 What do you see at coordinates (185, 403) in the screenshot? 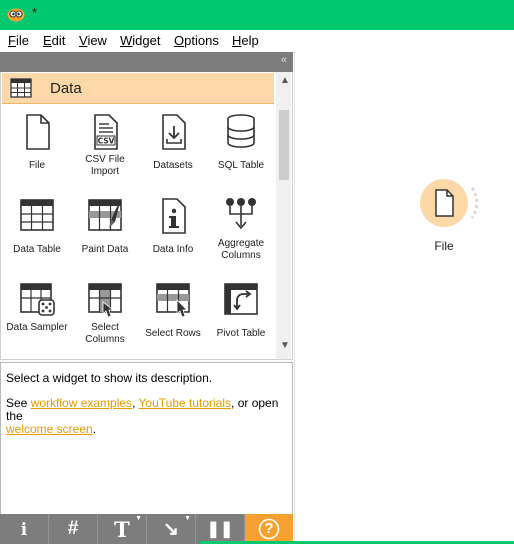
I see `youtube-tutorials-link: YouTube tutorials` at bounding box center [185, 403].